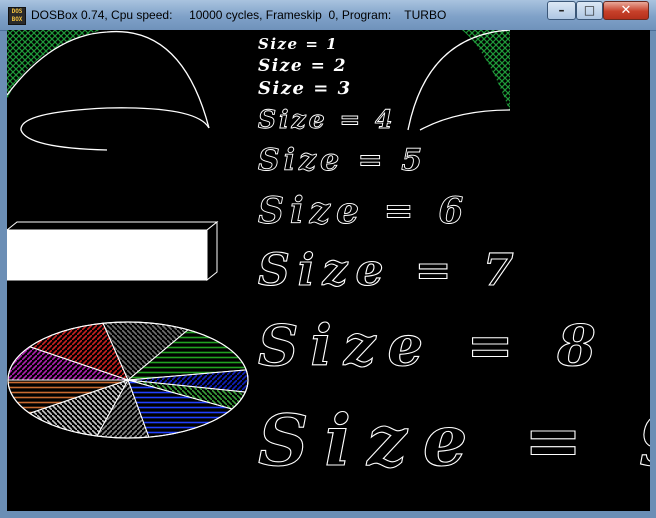 The width and height of the screenshot is (656, 518). Describe the element at coordinates (305, 88) in the screenshot. I see `size-label-3: Size = 3` at that location.